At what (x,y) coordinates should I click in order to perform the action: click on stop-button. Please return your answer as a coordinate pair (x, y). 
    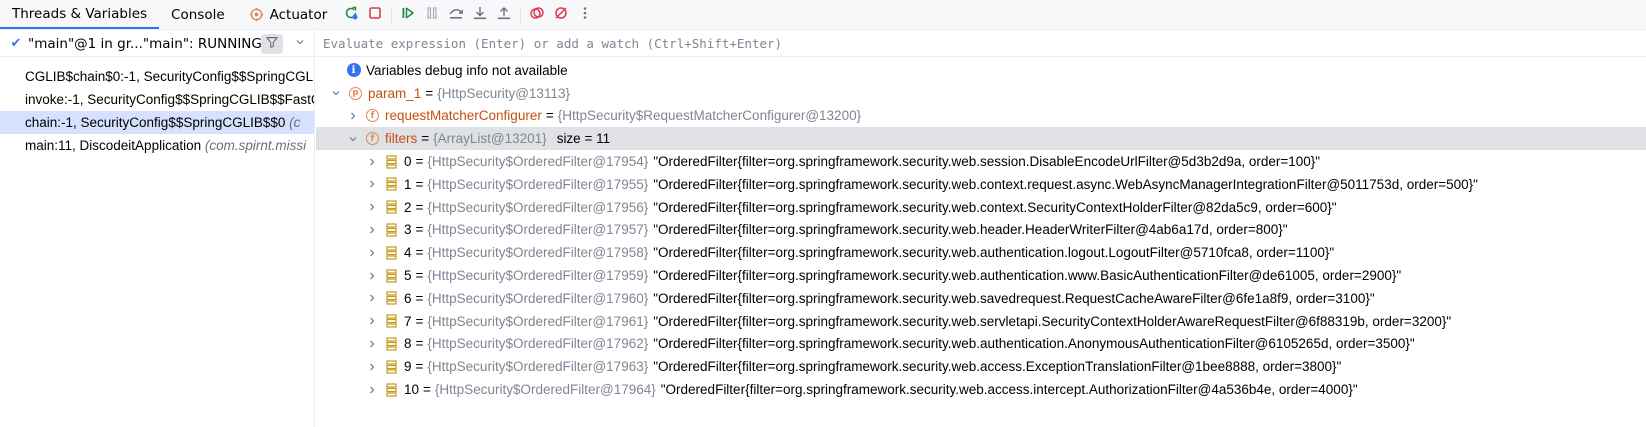
    Looking at the image, I should click on (375, 15).